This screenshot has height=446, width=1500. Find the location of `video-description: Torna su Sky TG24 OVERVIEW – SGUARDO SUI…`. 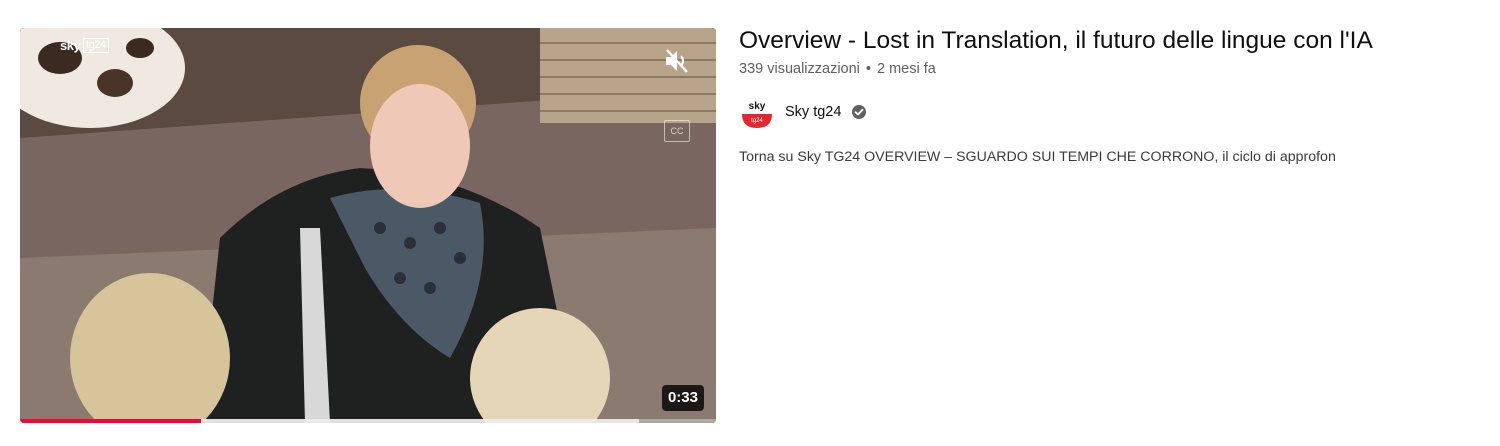

video-description: Torna su Sky TG24 OVERVIEW – SGUARDO SUI… is located at coordinates (1037, 157).